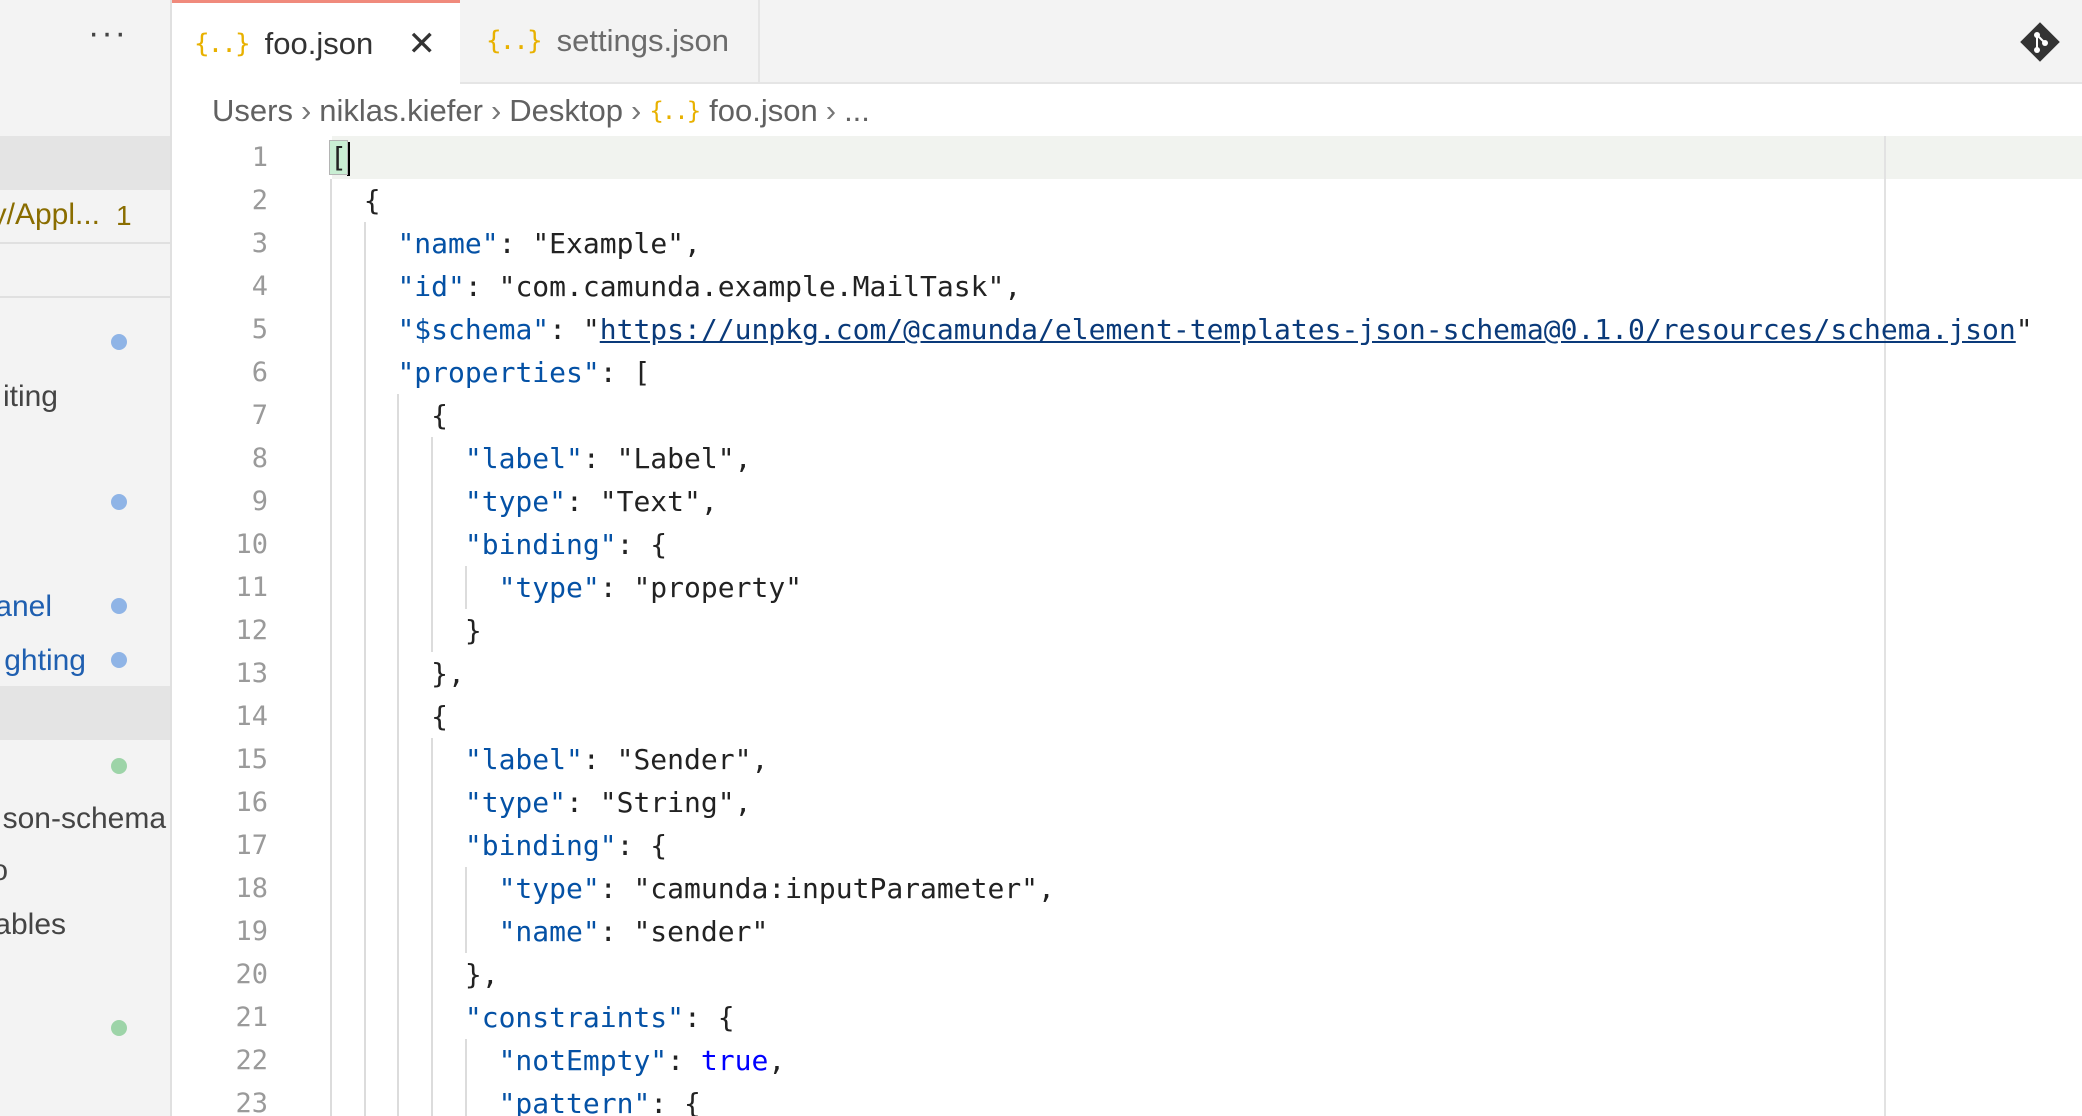  Describe the element at coordinates (252, 111) in the screenshot. I see `breadcrumb-users: Users` at that location.